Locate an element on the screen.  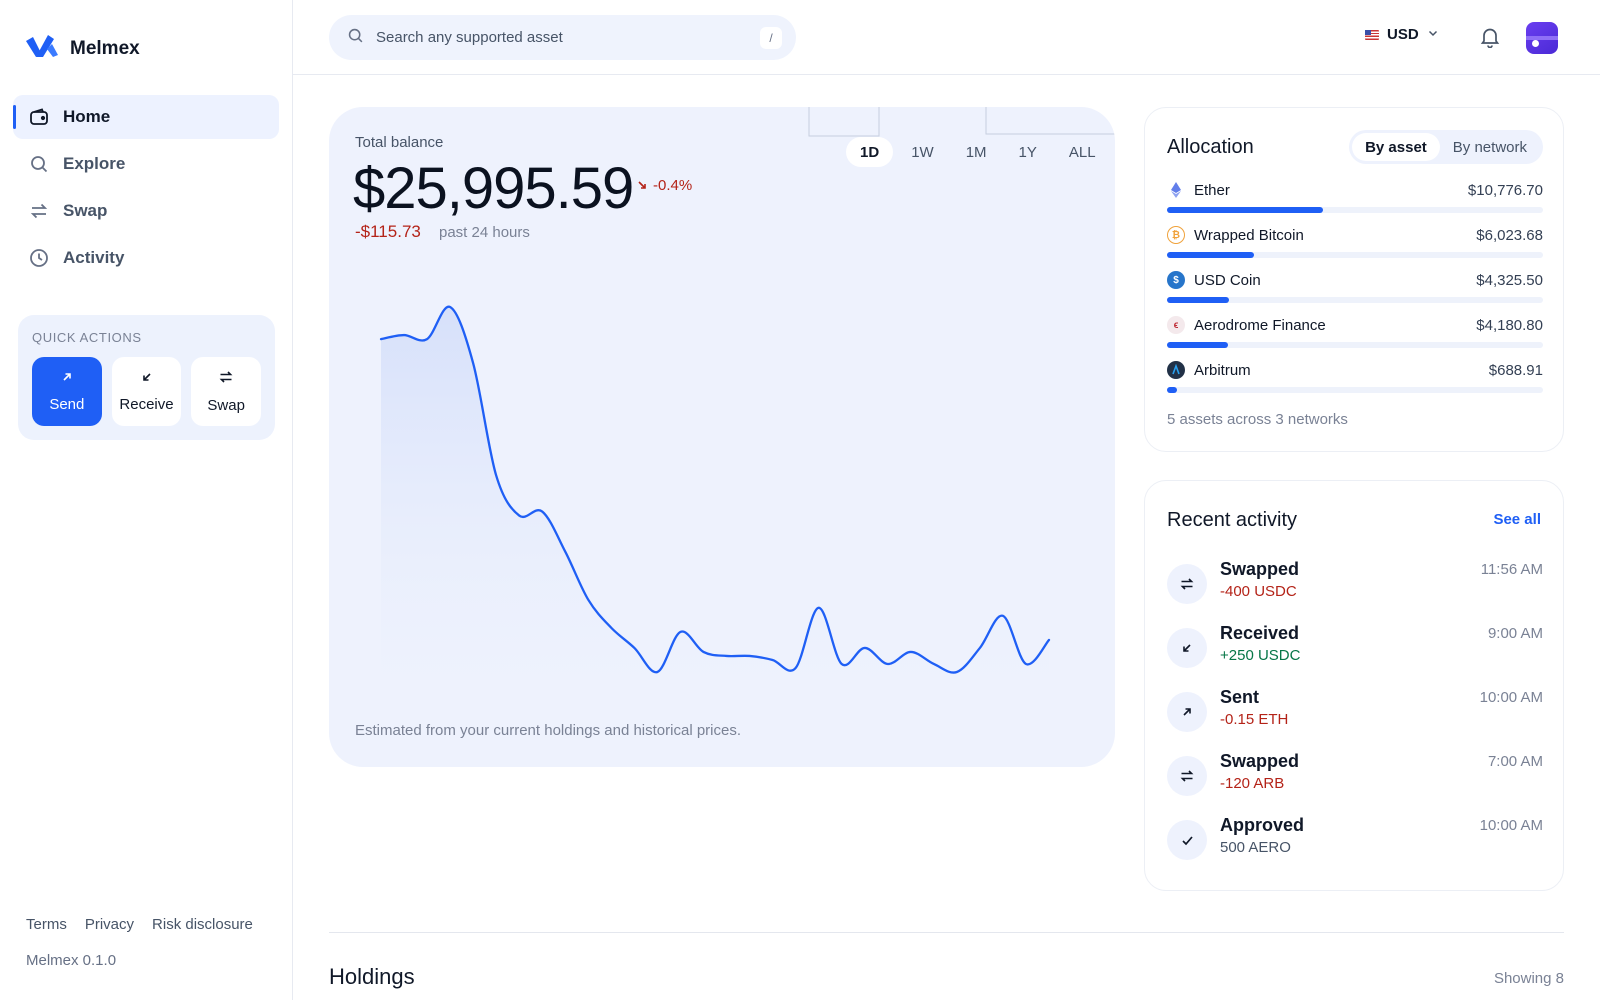
section-divider is located at coordinates (946, 932).